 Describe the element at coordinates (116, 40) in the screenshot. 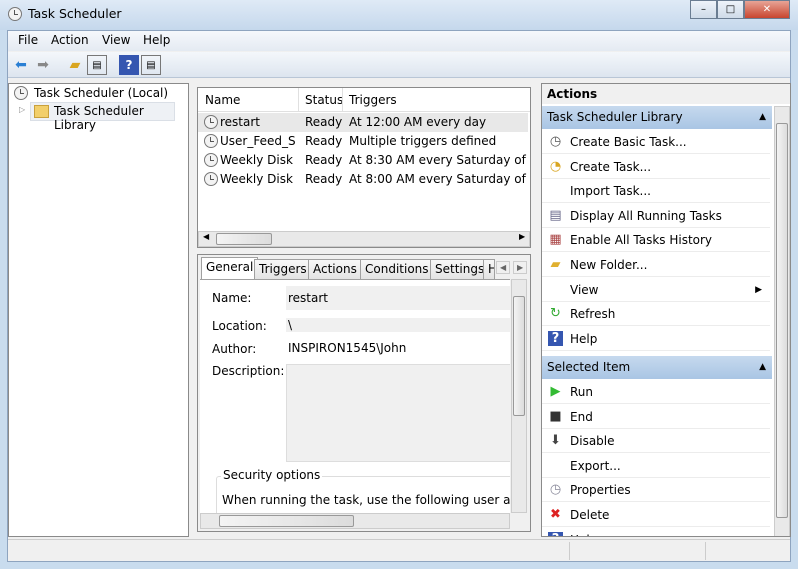

I see `menu-view: View` at that location.